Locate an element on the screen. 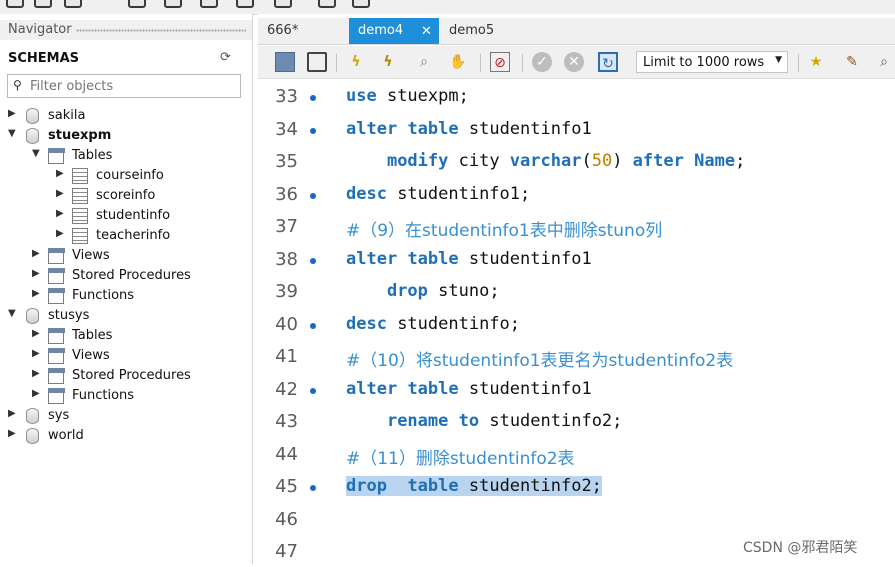 The width and height of the screenshot is (895, 567). explain-icon: ⌕ is located at coordinates (424, 62).